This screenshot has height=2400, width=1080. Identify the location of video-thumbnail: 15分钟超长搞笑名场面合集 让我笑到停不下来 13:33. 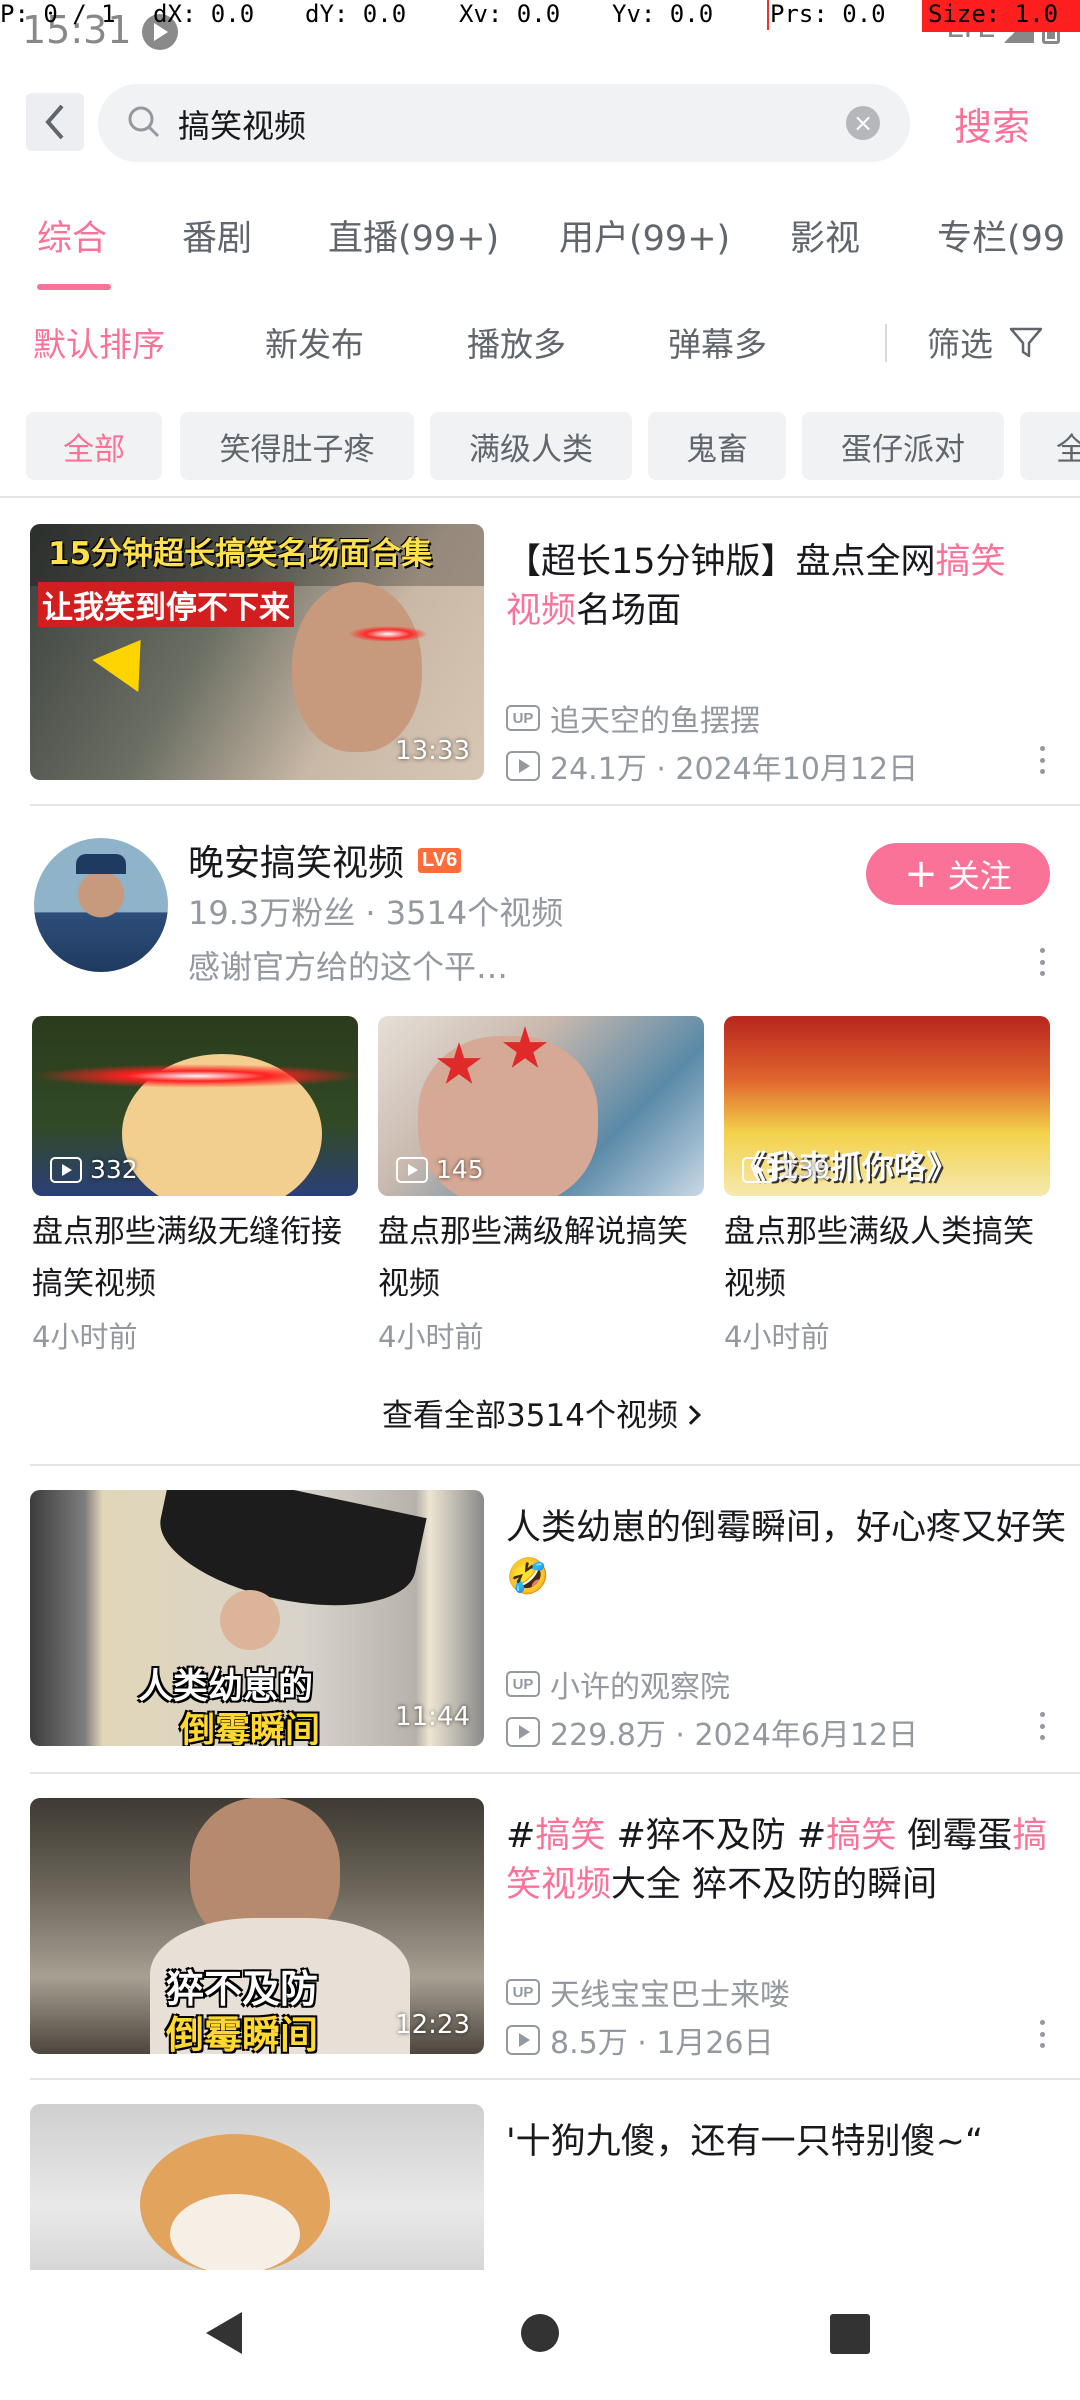
(257, 652).